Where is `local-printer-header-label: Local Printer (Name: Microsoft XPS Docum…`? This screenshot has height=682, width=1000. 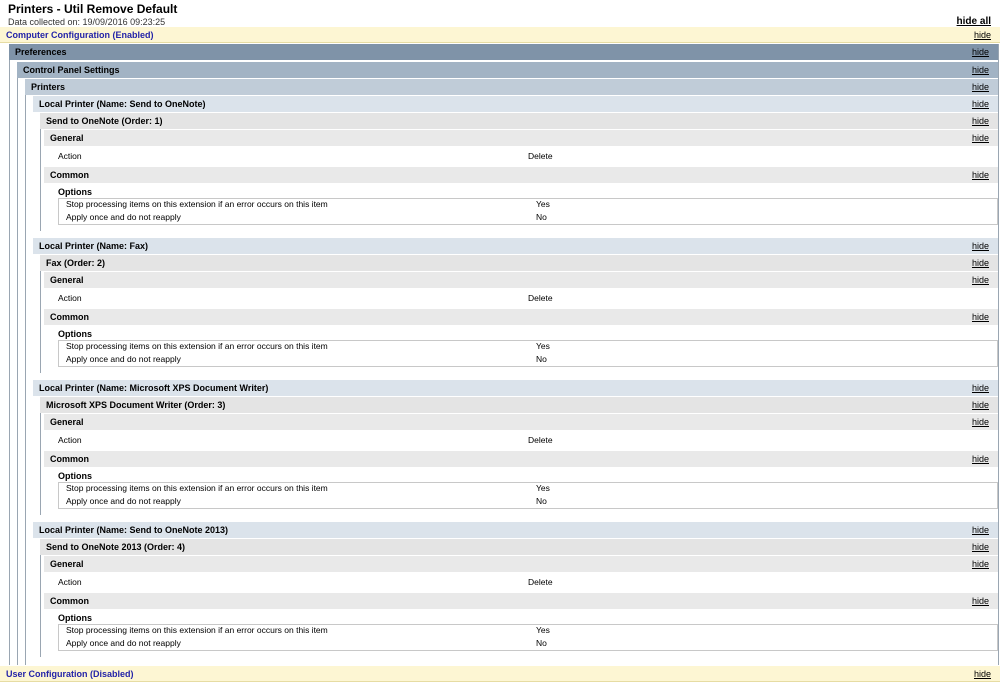 local-printer-header-label: Local Printer (Name: Microsoft XPS Docum… is located at coordinates (154, 388).